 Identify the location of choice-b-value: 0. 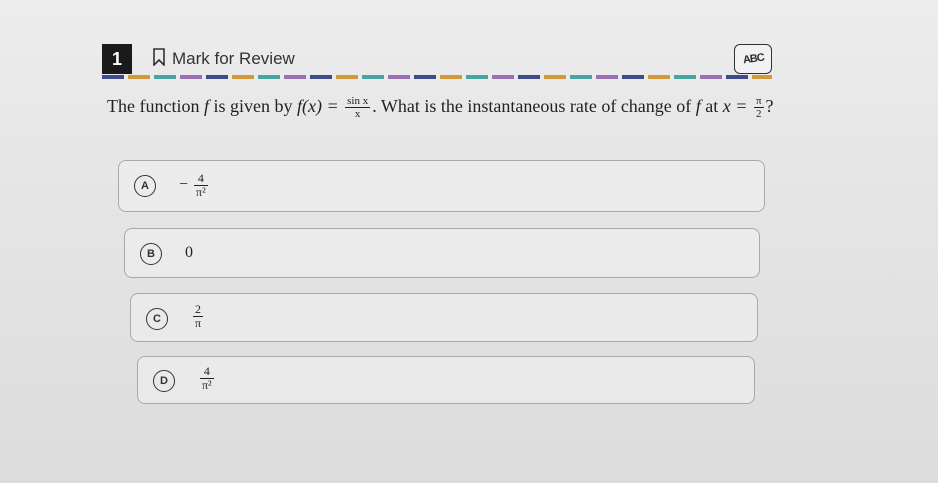
(189, 252).